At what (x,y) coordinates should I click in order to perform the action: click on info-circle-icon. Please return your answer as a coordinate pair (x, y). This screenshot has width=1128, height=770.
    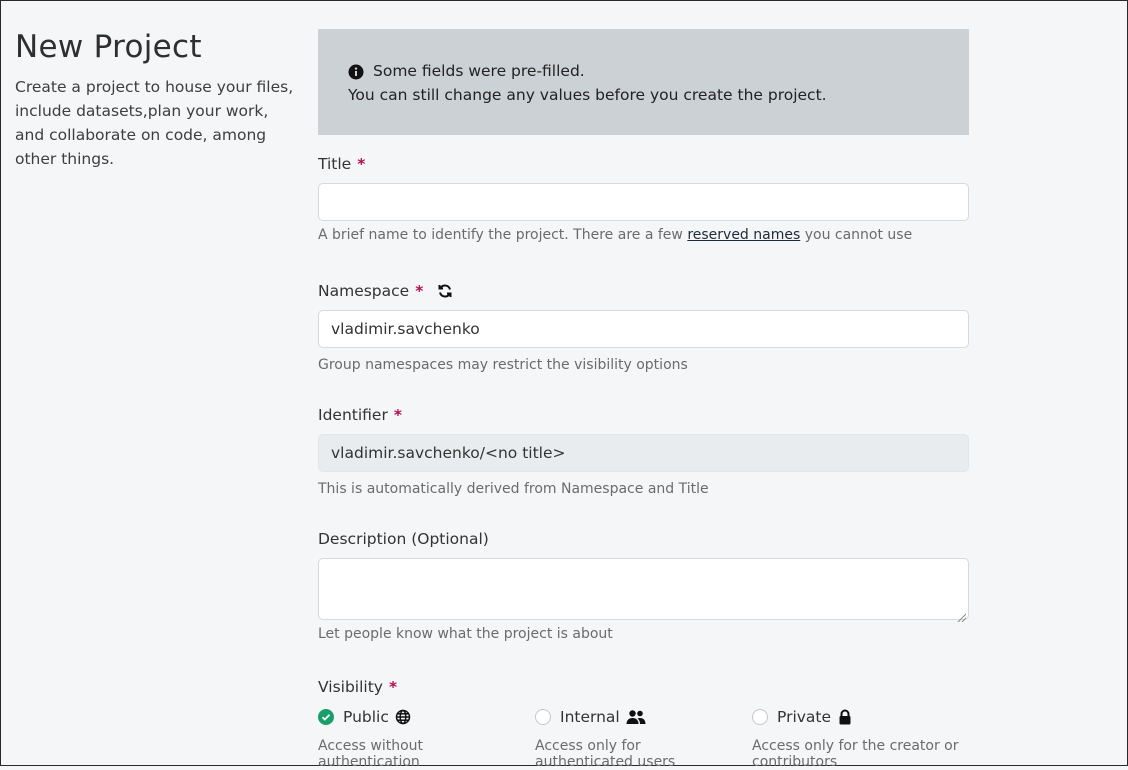
    Looking at the image, I should click on (356, 71).